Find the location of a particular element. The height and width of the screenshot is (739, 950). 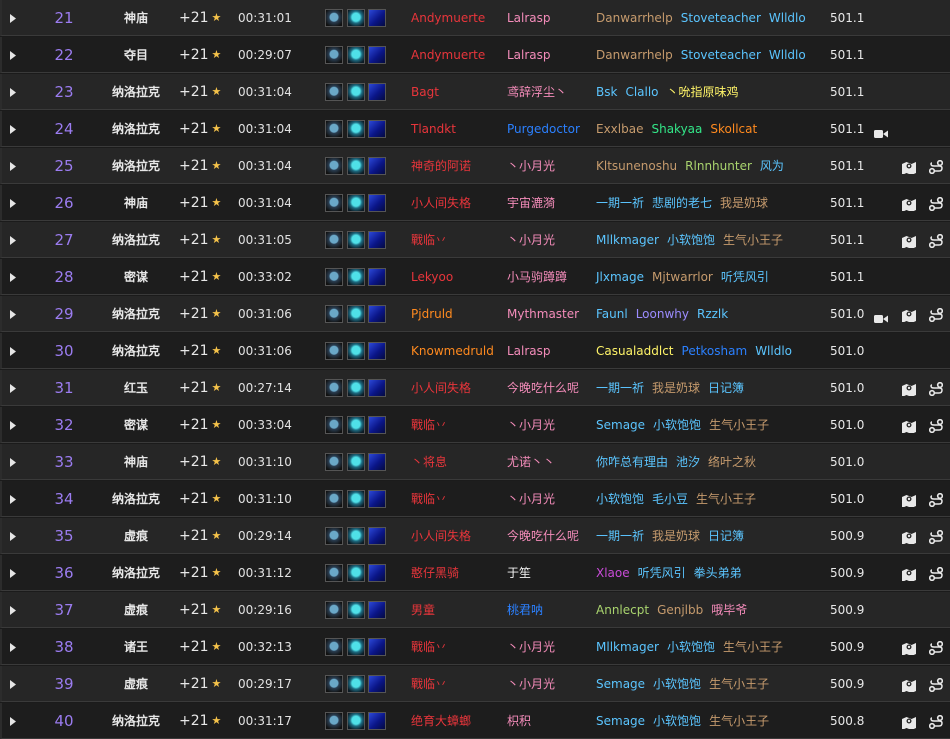

dps-player: 你咋总有理由 is located at coordinates (632, 462).